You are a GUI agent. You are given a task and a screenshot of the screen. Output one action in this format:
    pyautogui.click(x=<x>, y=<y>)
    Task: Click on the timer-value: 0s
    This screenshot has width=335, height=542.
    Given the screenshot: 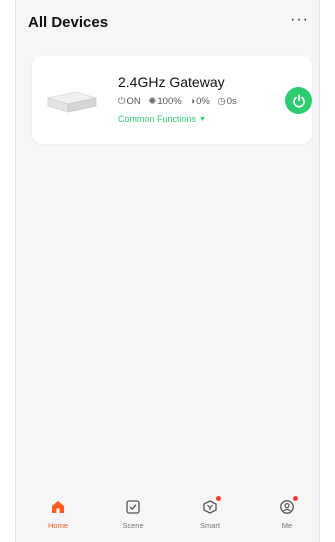 What is the action you would take?
    pyautogui.click(x=231, y=101)
    